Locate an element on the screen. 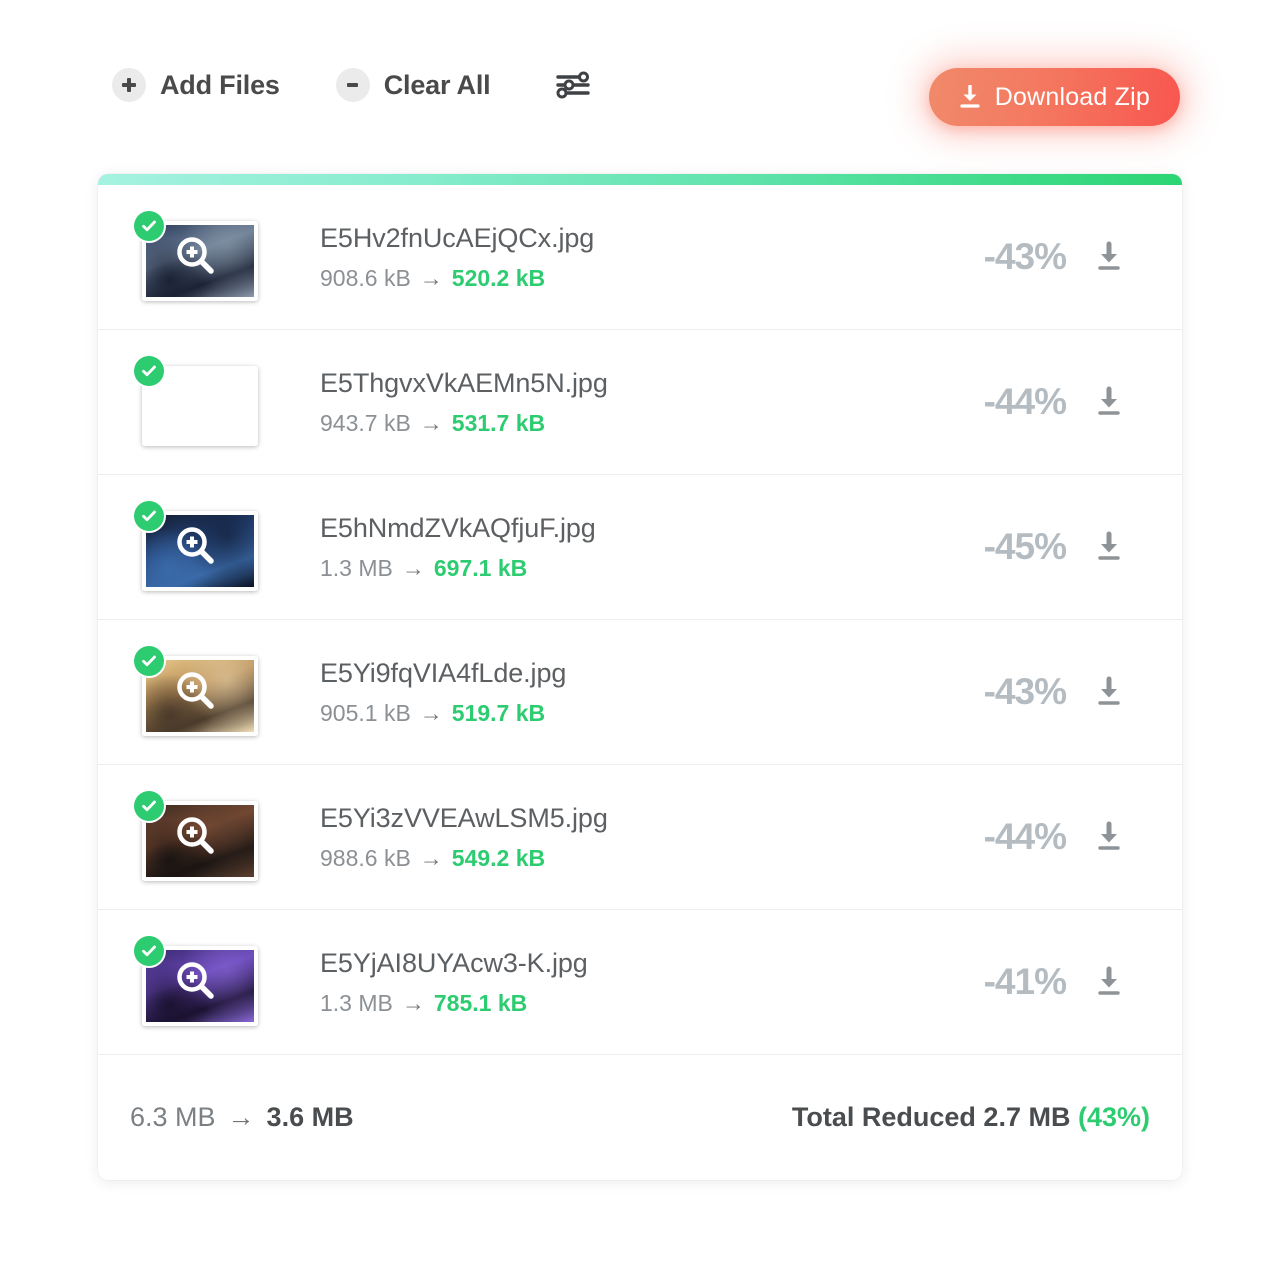  file-info: E5Yi9fqVIA4fLde.jpg 905.1 kB → 519.7 kB is located at coordinates (618, 692).